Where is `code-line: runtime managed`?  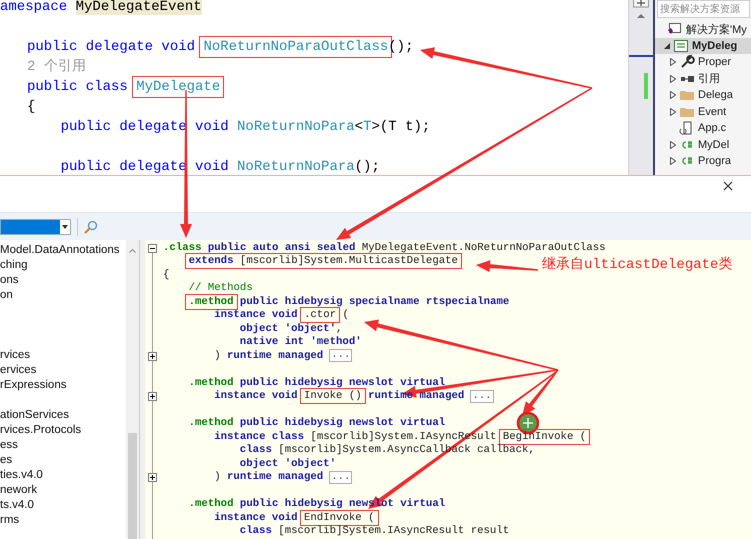 code-line: runtime managed is located at coordinates (415, 396).